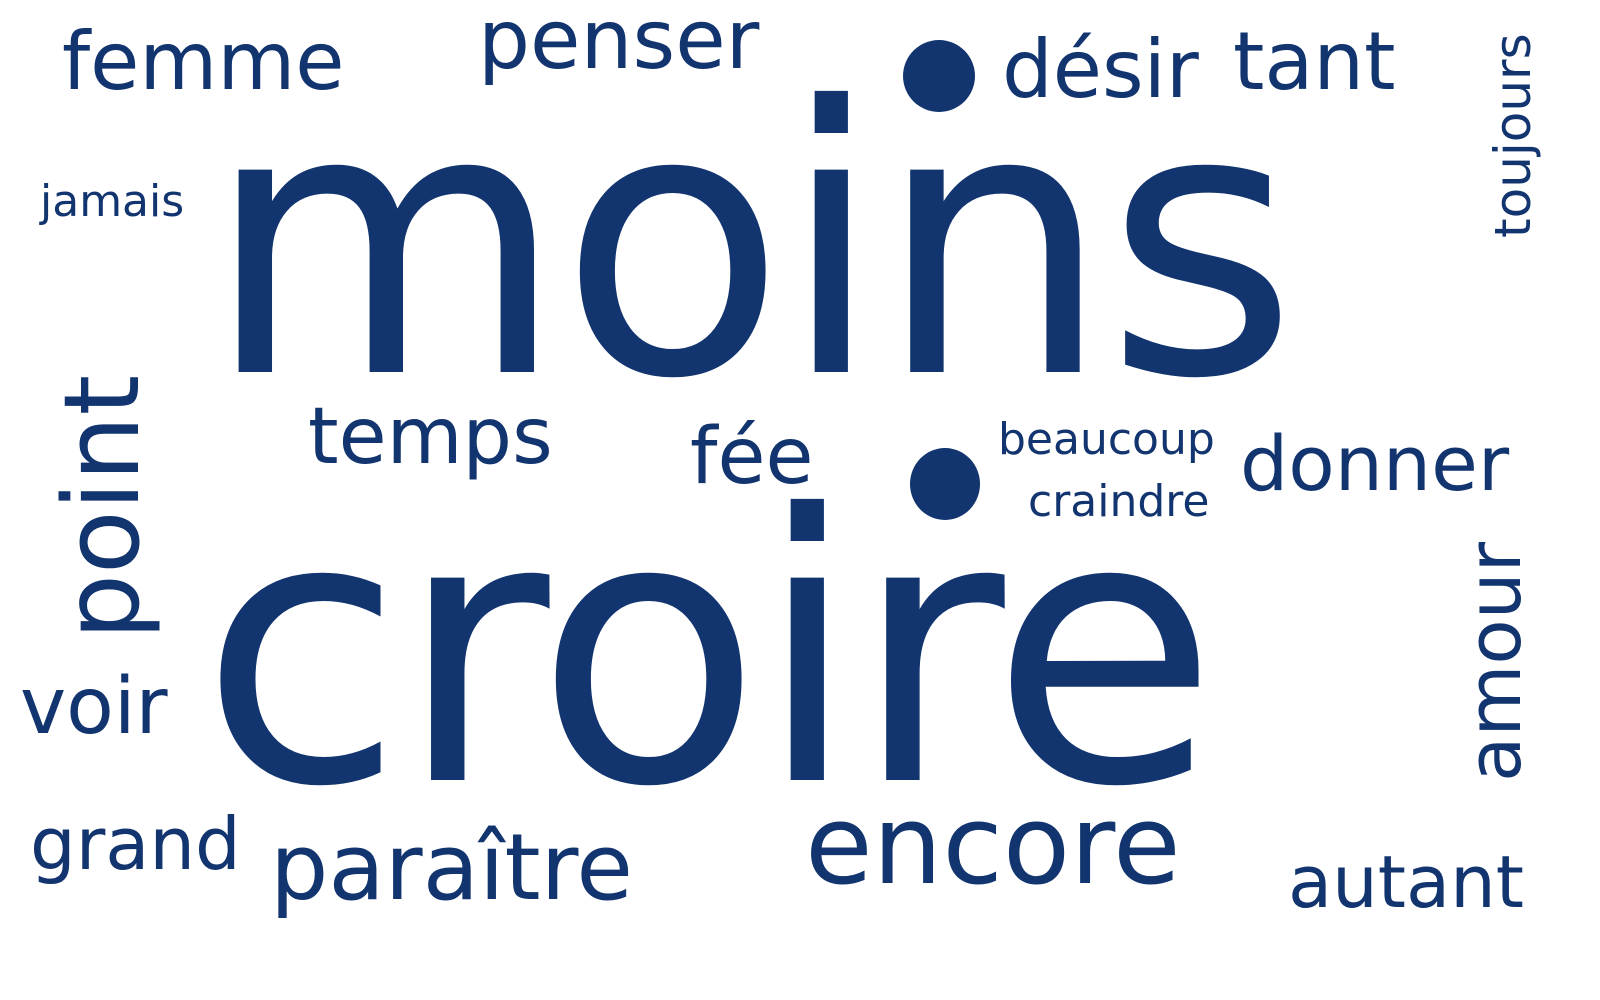 This screenshot has height=1000, width=1600. I want to click on word-femme: femme, so click(203, 61).